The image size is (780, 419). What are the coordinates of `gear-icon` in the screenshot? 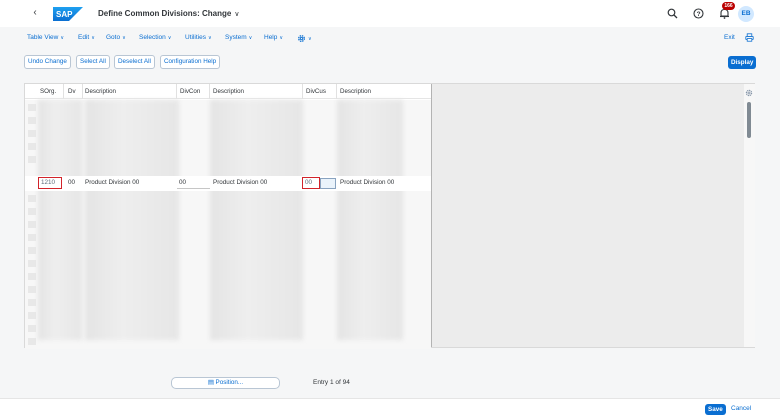 It's located at (301, 38).